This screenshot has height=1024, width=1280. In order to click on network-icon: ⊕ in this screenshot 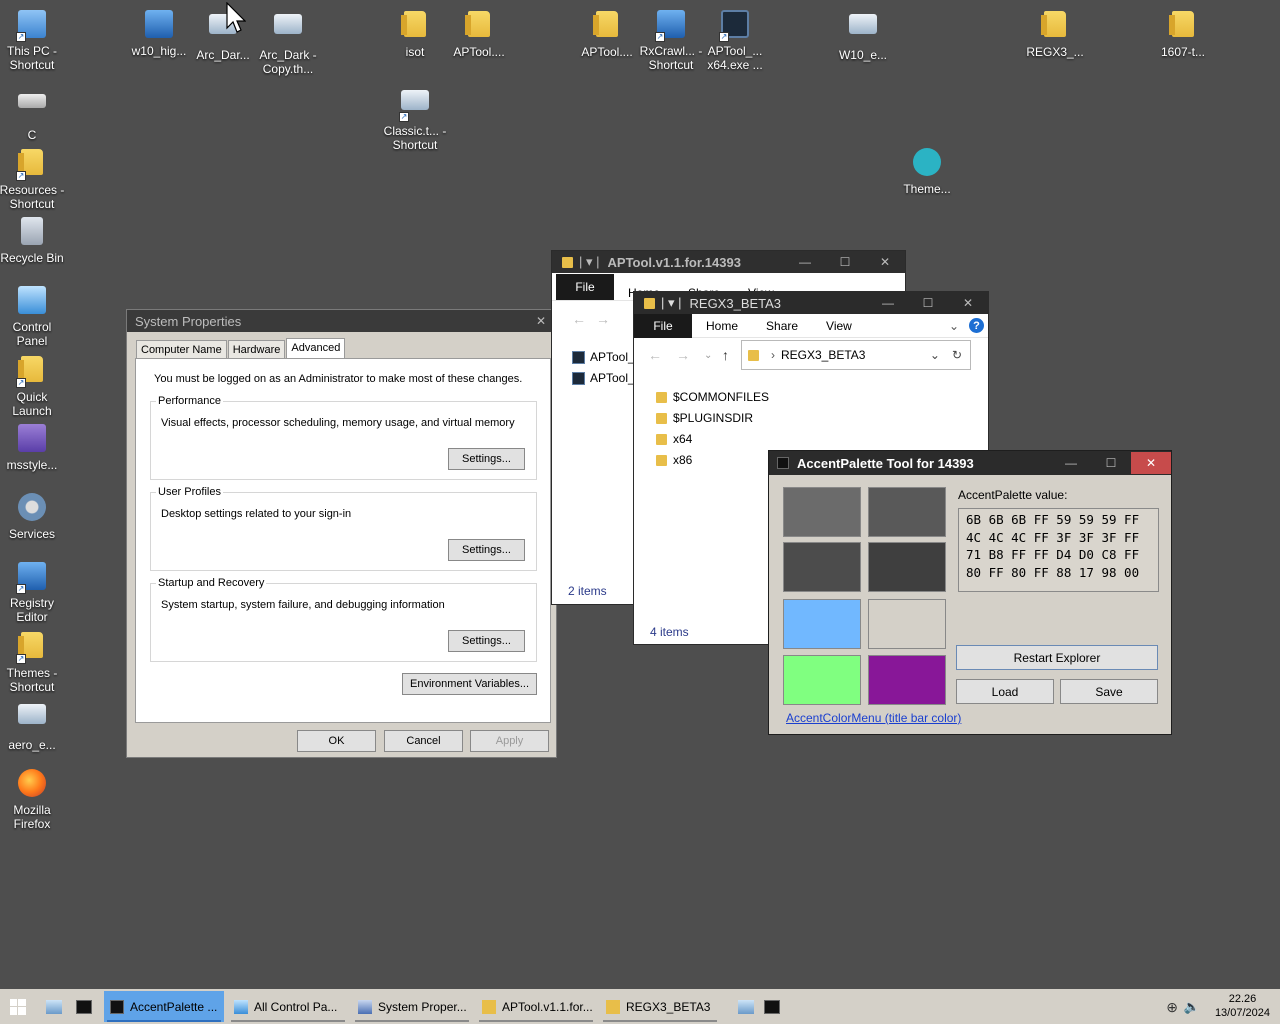, I will do `click(1172, 1007)`.